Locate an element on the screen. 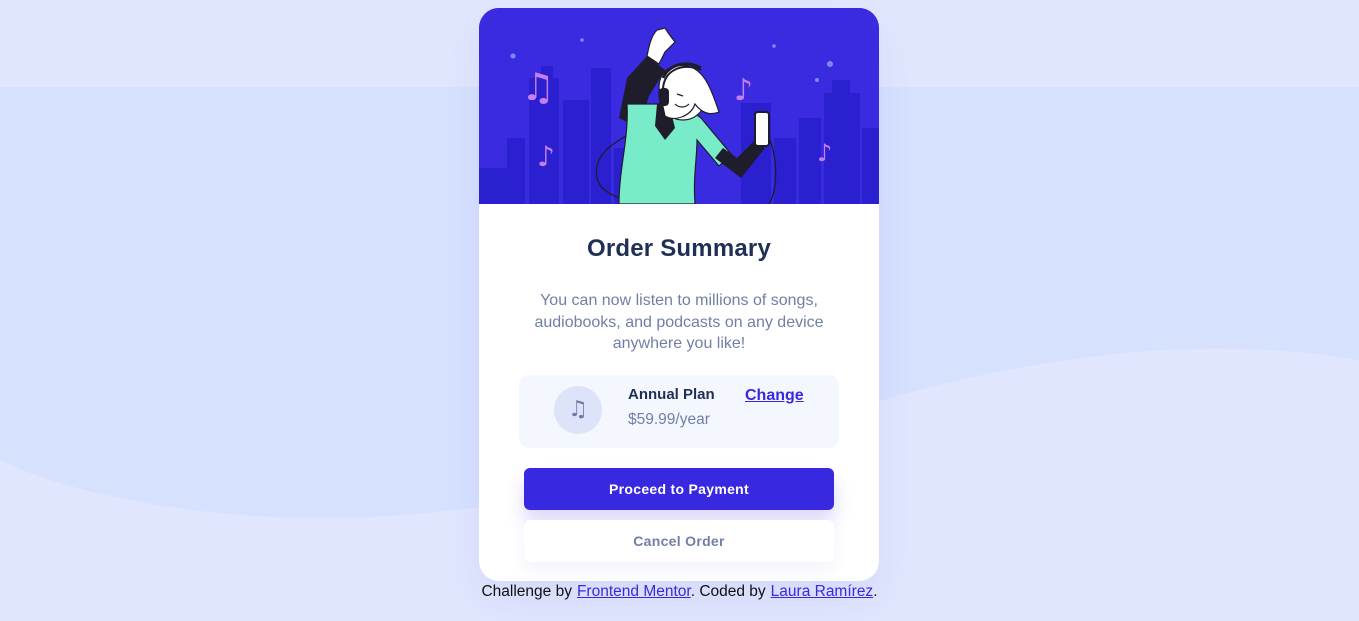 The image size is (1359, 621). proceed-to-payment-button: Proceed to Payment is located at coordinates (679, 489).